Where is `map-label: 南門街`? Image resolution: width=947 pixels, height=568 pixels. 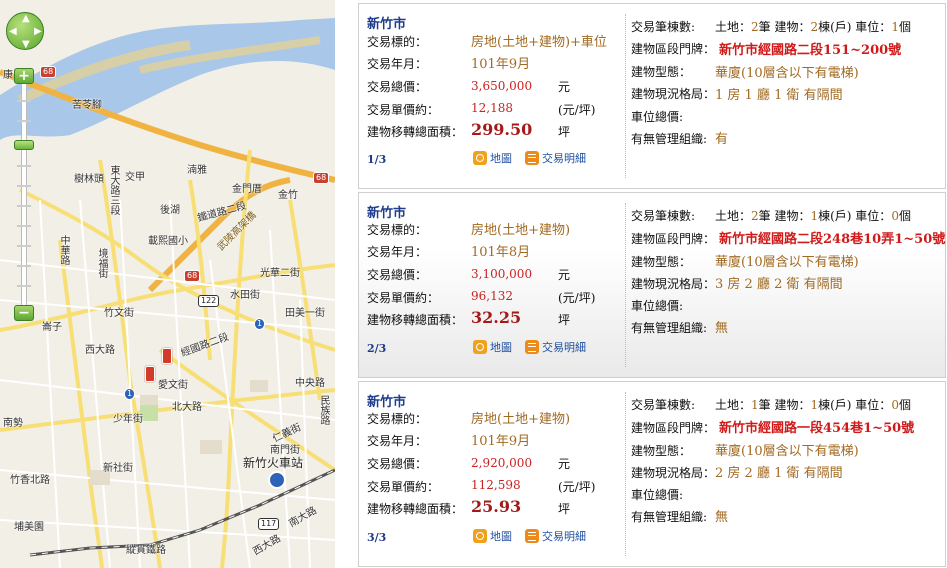
map-label: 南門街 is located at coordinates (285, 450).